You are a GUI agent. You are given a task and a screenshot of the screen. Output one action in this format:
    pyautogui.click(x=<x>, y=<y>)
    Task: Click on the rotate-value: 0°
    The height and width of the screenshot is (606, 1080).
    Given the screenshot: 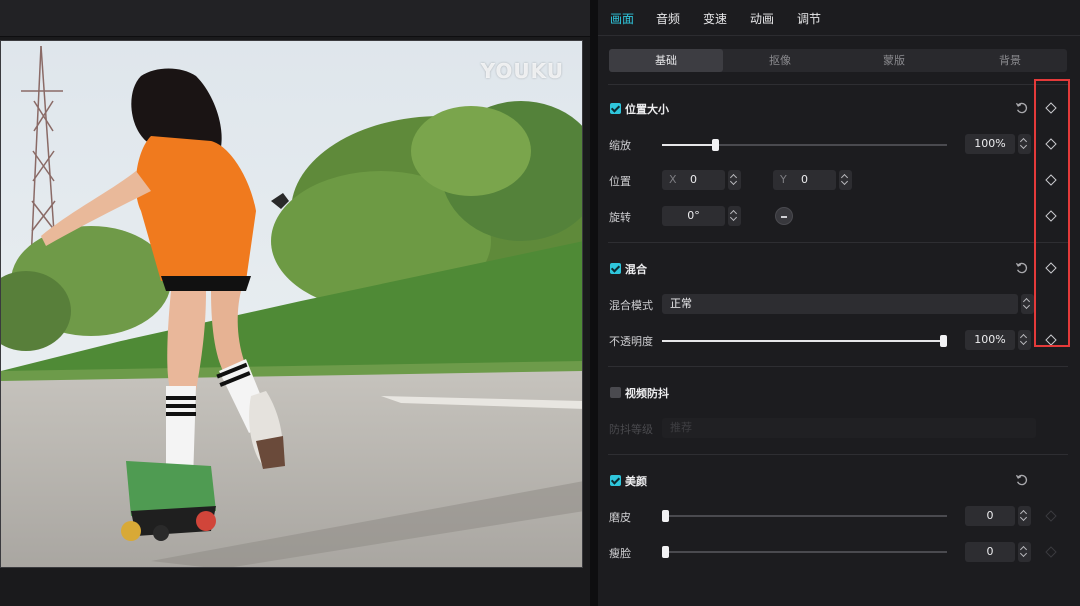 What is the action you would take?
    pyautogui.click(x=693, y=215)
    